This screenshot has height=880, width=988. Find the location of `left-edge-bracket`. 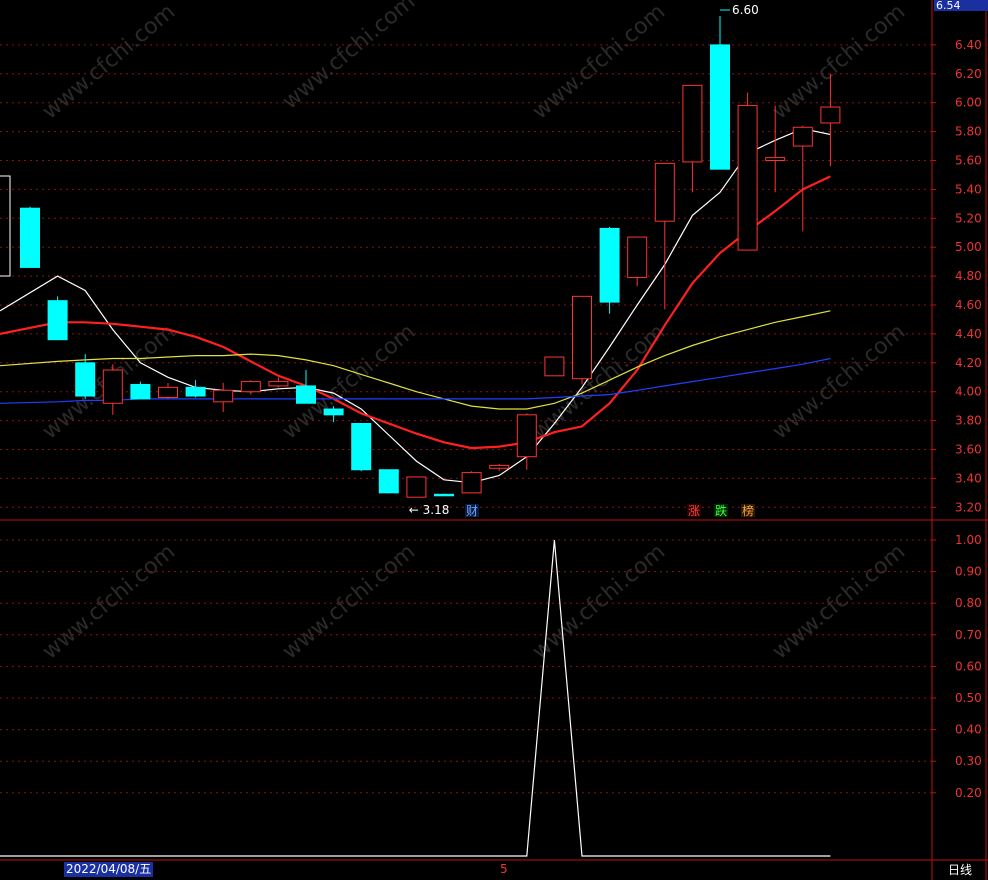

left-edge-bracket is located at coordinates (5, 226).